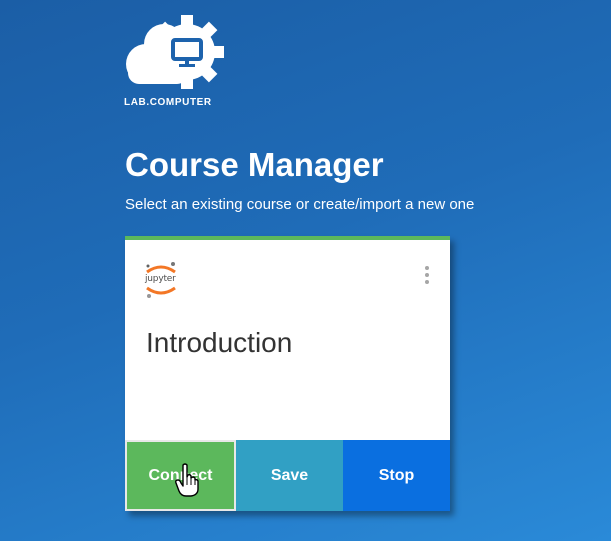 The image size is (611, 541). Describe the element at coordinates (187, 480) in the screenshot. I see `hand-pointer-icon` at that location.